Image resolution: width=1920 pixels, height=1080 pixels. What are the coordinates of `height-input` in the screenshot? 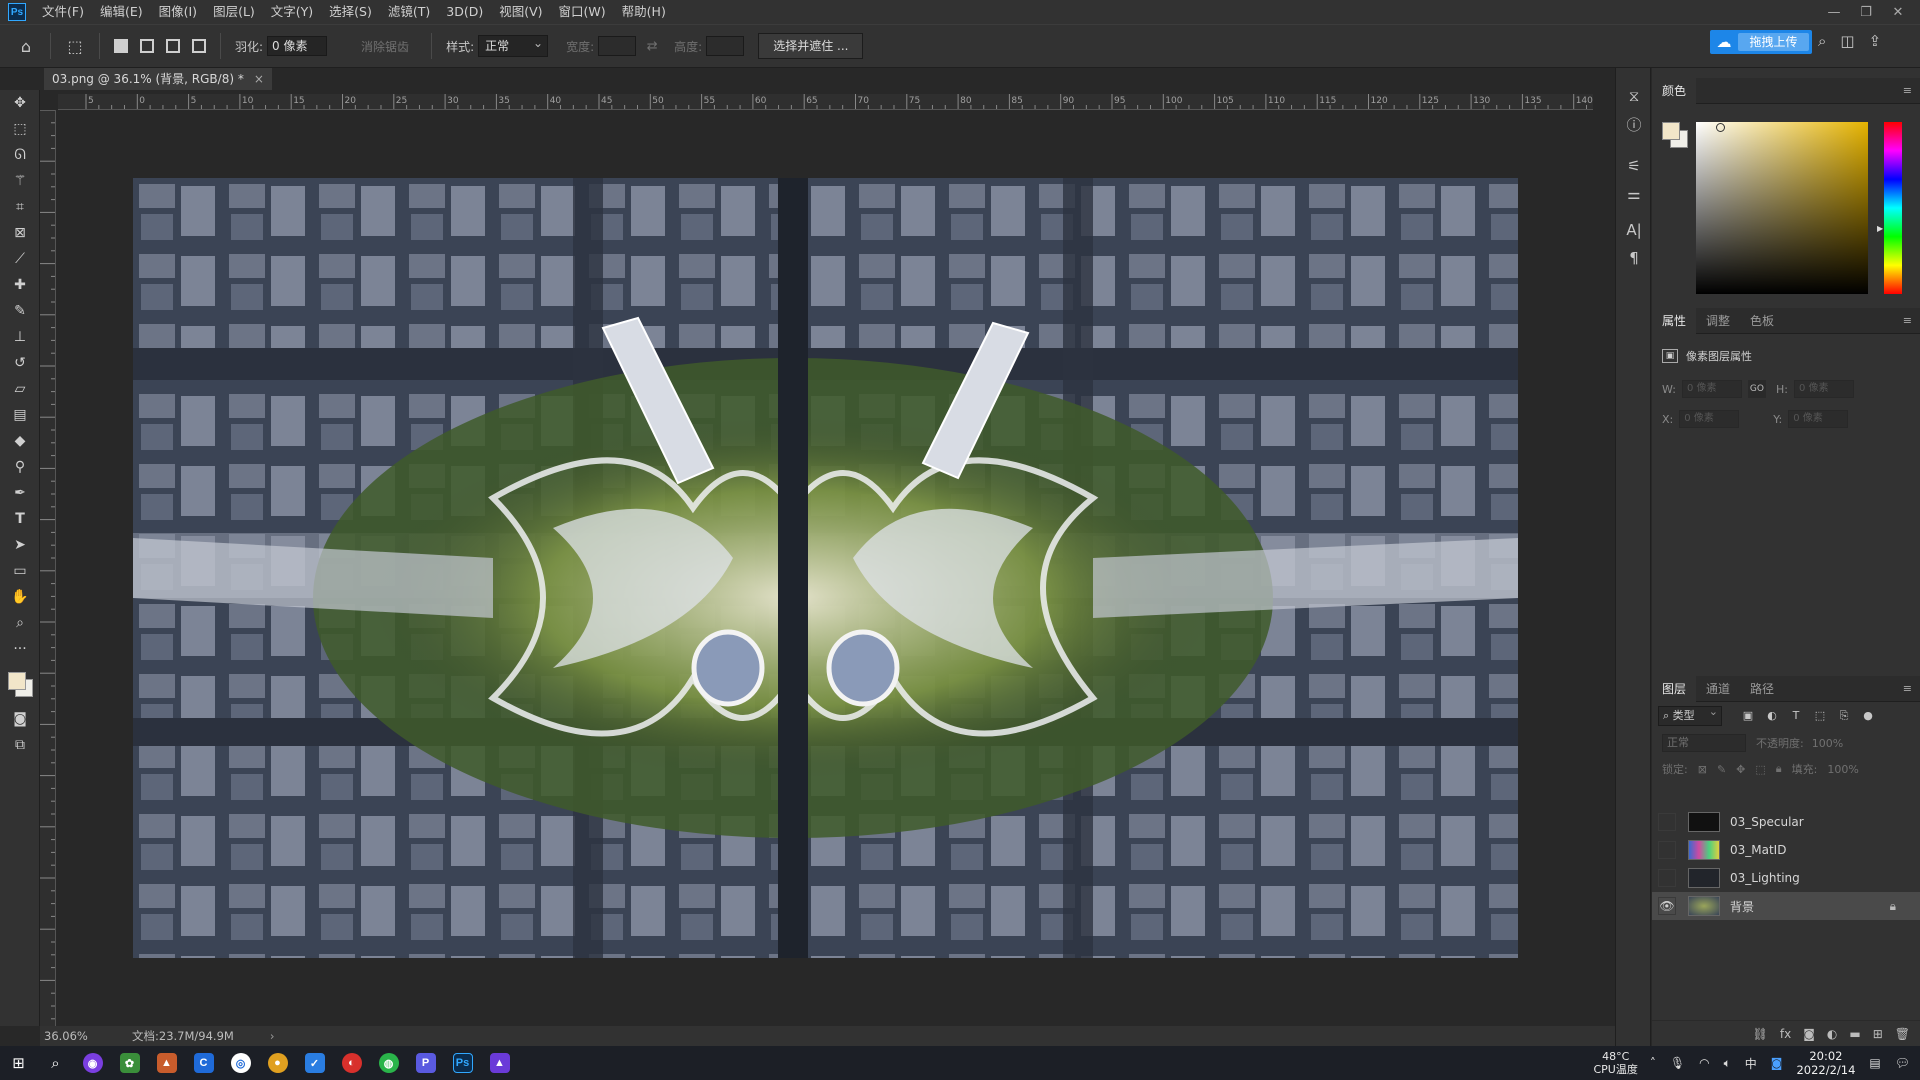 It's located at (725, 46).